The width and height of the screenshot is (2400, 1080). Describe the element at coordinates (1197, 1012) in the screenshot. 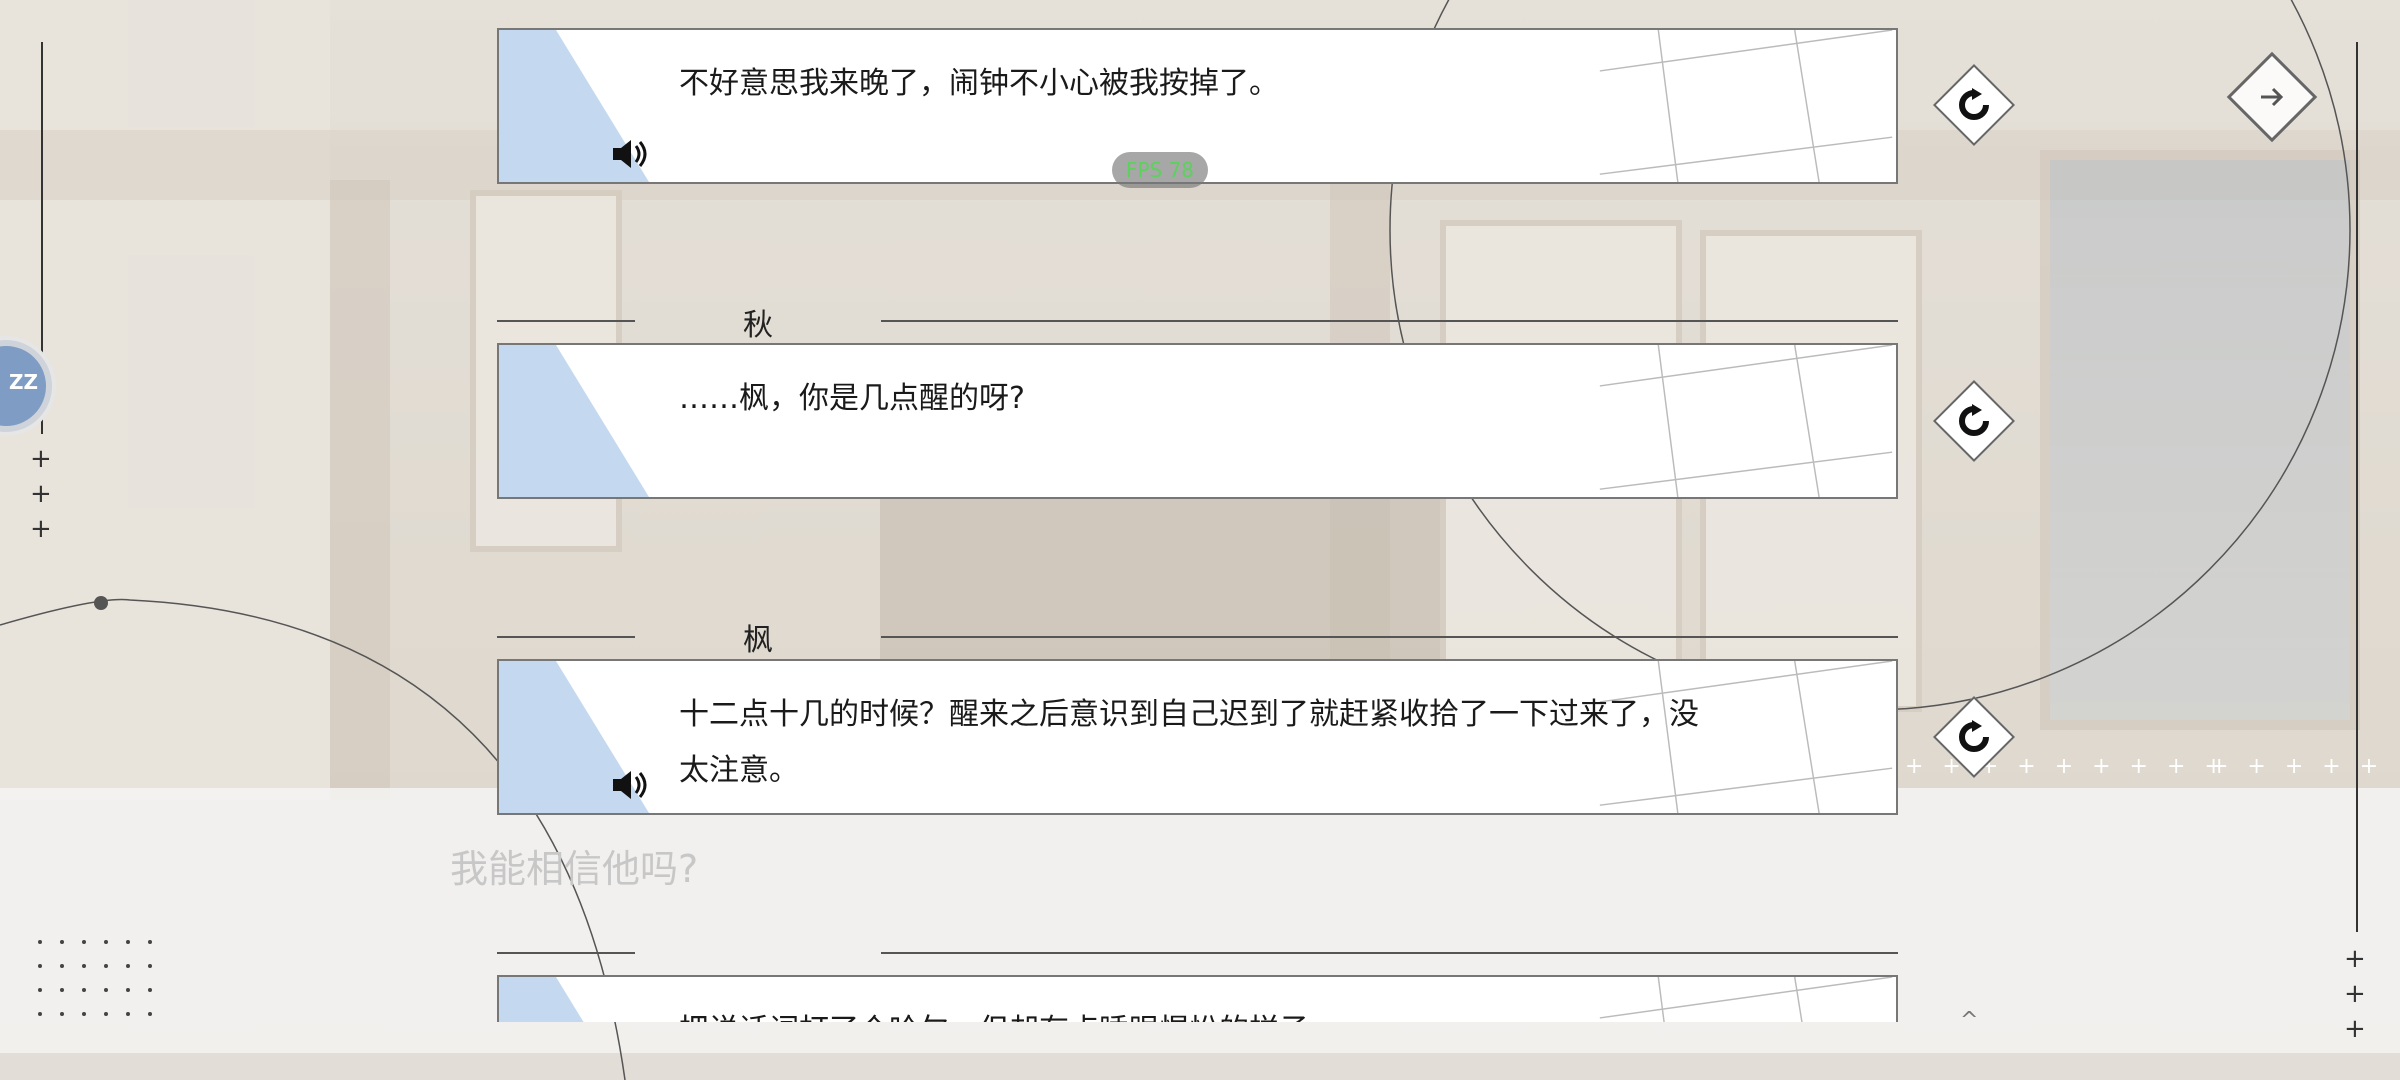

I see `log-text: 把说话词打了个哈欠，但却有点睡眼惺忪的样子。` at that location.